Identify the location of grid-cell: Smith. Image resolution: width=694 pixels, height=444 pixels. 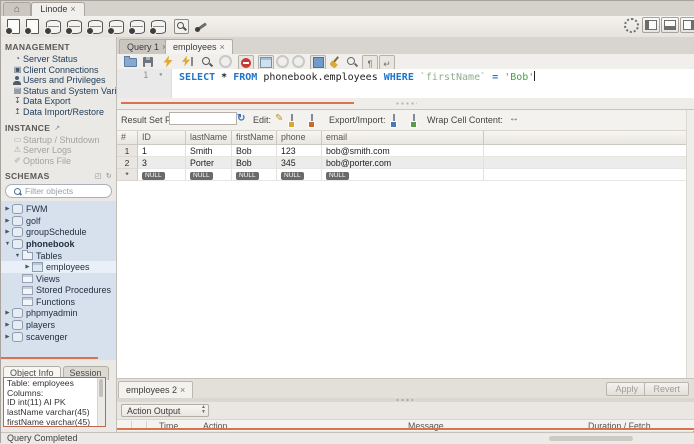
(209, 151).